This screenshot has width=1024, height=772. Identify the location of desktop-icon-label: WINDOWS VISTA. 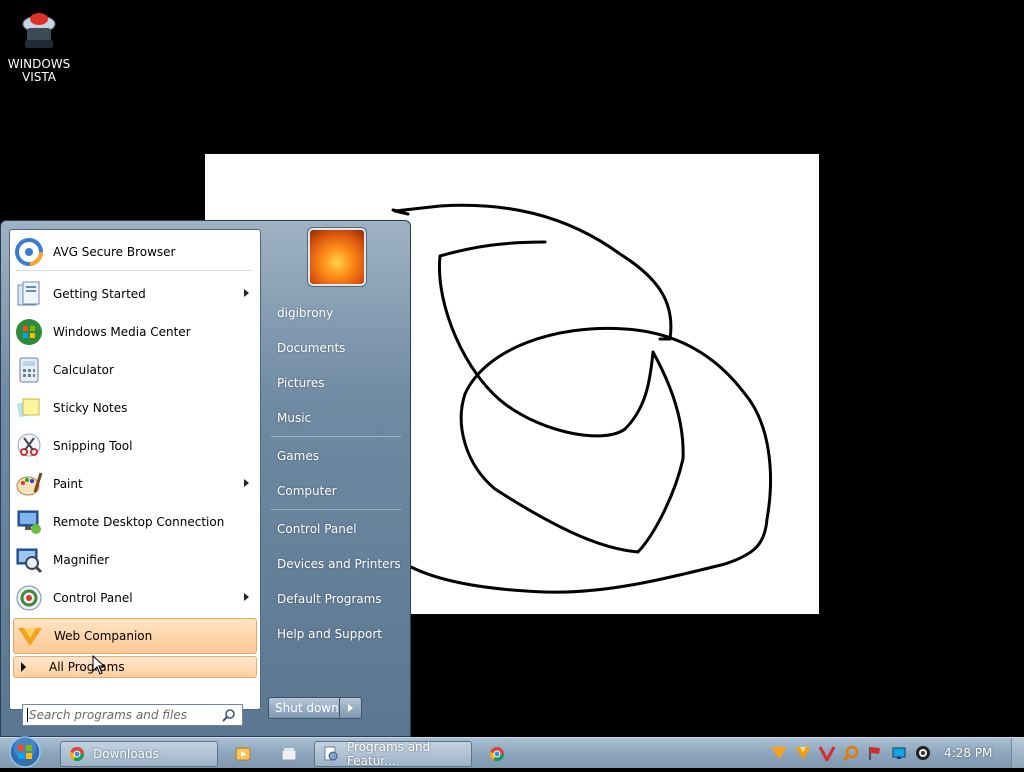
(39, 70).